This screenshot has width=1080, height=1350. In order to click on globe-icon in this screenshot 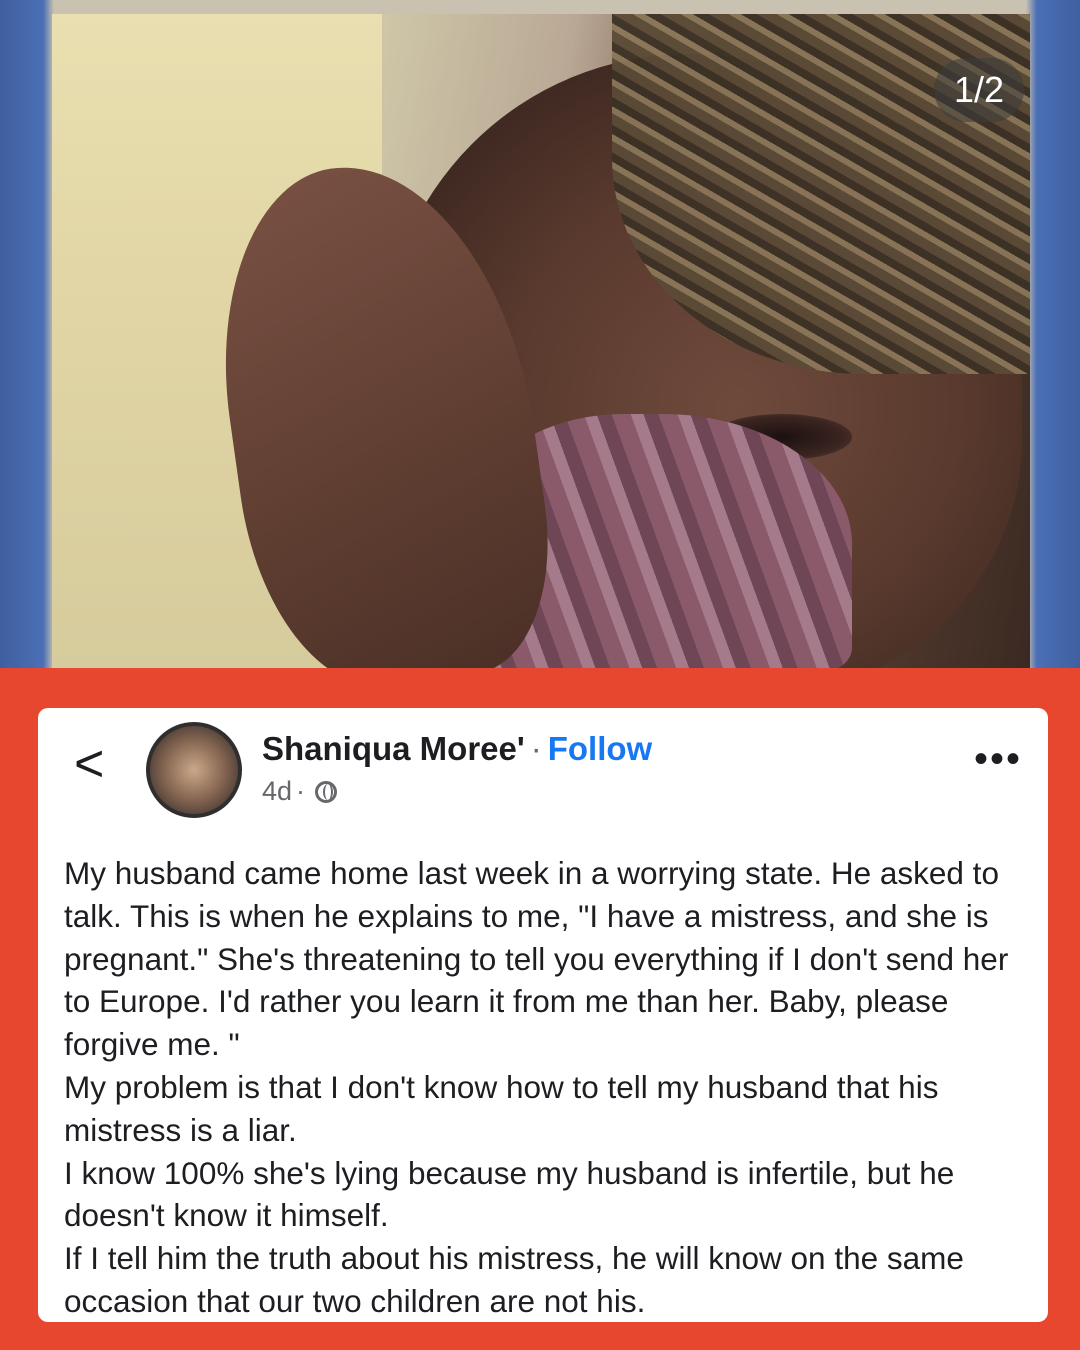, I will do `click(326, 792)`.